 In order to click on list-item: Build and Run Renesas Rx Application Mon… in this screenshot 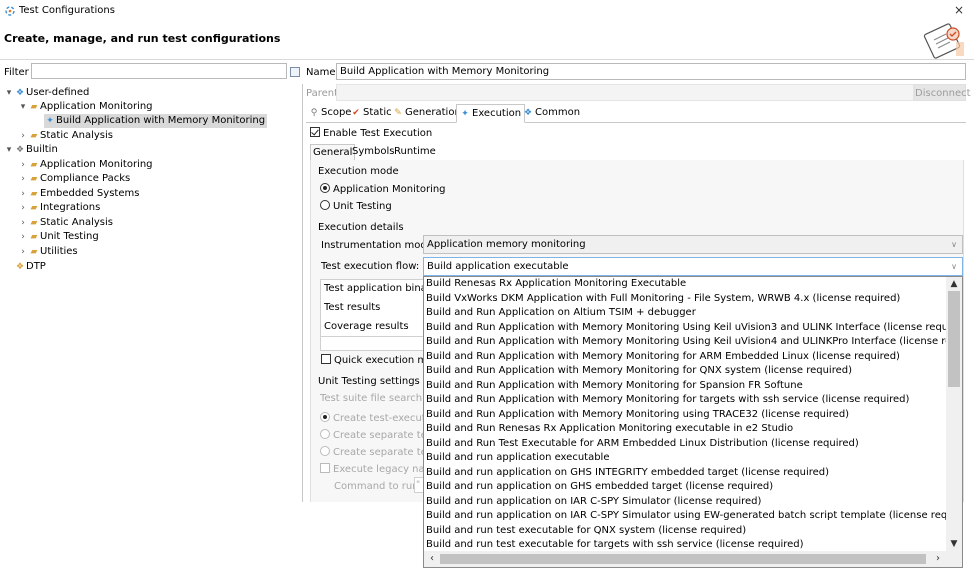, I will do `click(609, 429)`.